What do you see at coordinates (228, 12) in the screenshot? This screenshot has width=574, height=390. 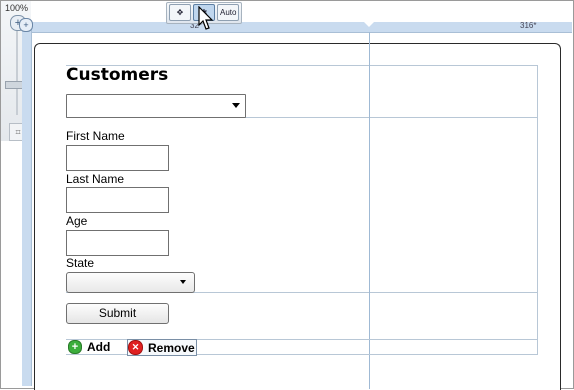 I see `auto-size-button: Auto` at bounding box center [228, 12].